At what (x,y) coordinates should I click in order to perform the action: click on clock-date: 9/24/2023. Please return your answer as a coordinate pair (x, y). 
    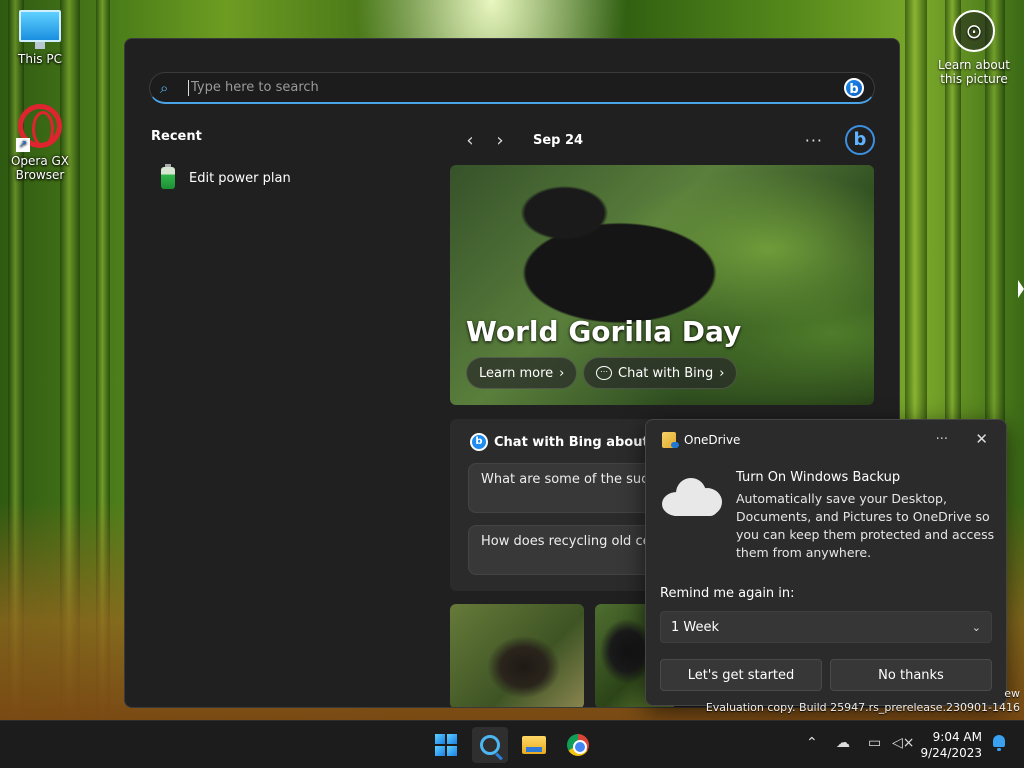
    Looking at the image, I should click on (951, 753).